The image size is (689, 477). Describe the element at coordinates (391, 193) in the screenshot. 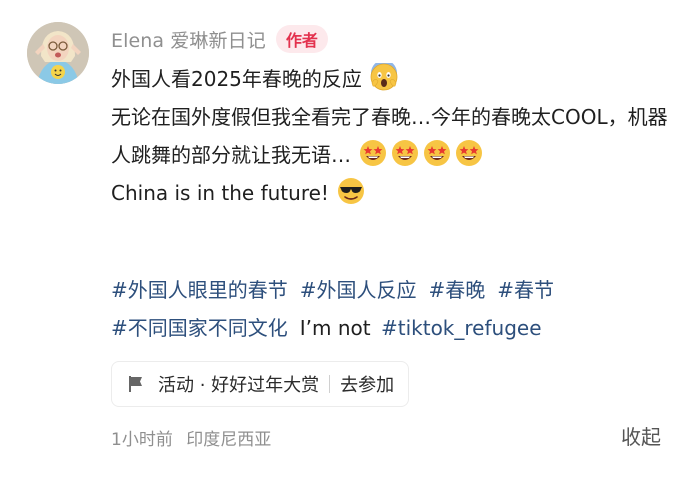

I see `comment-english-line: China is in the future!` at that location.